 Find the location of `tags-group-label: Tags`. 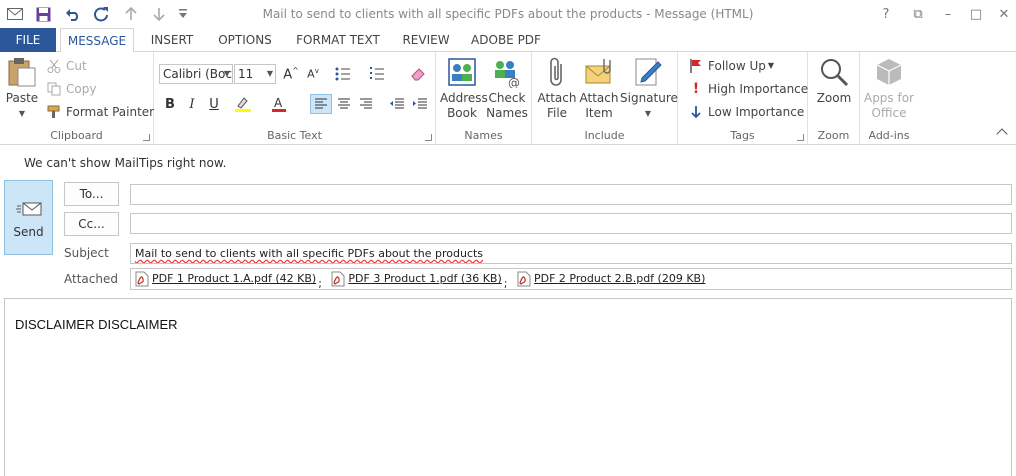

tags-group-label: Tags is located at coordinates (742, 135).